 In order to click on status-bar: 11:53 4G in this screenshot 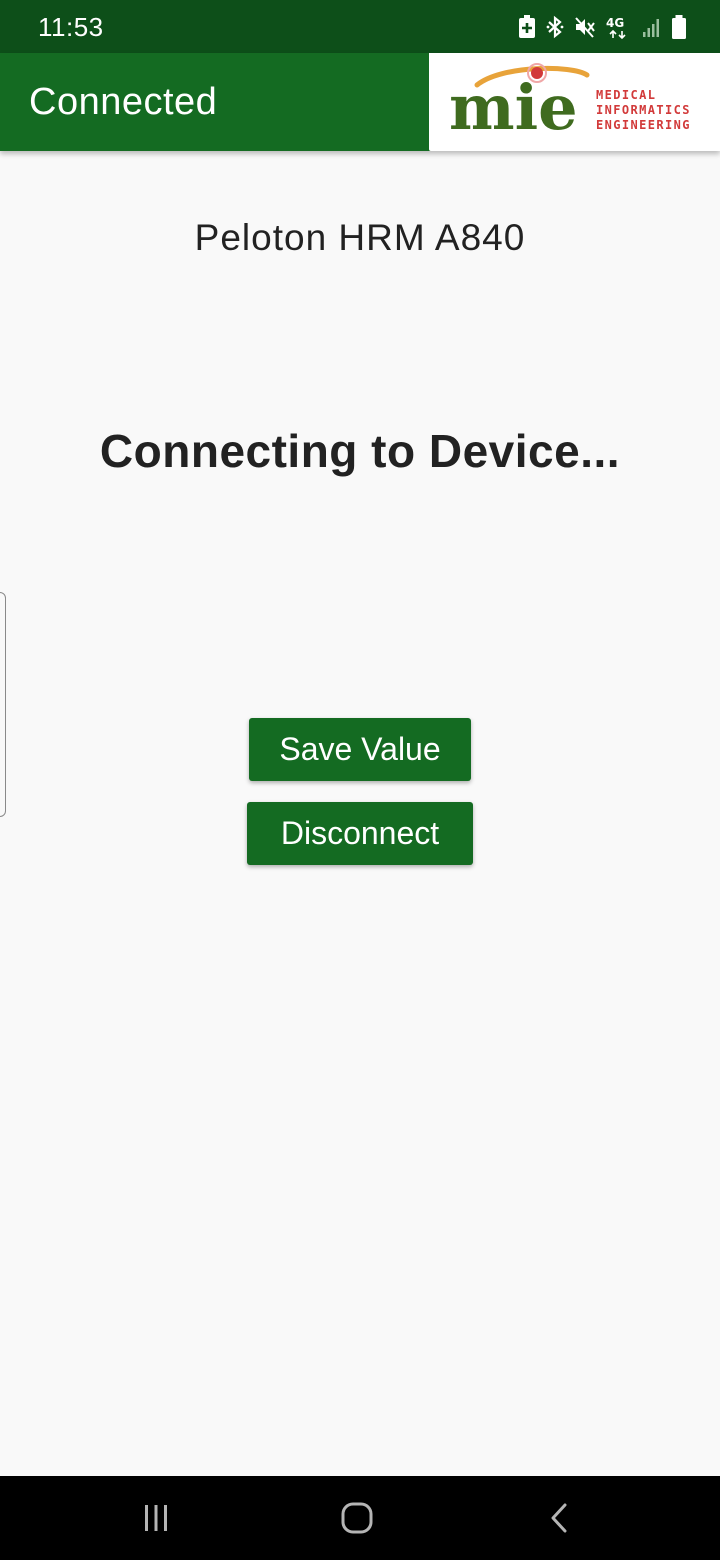, I will do `click(360, 26)`.